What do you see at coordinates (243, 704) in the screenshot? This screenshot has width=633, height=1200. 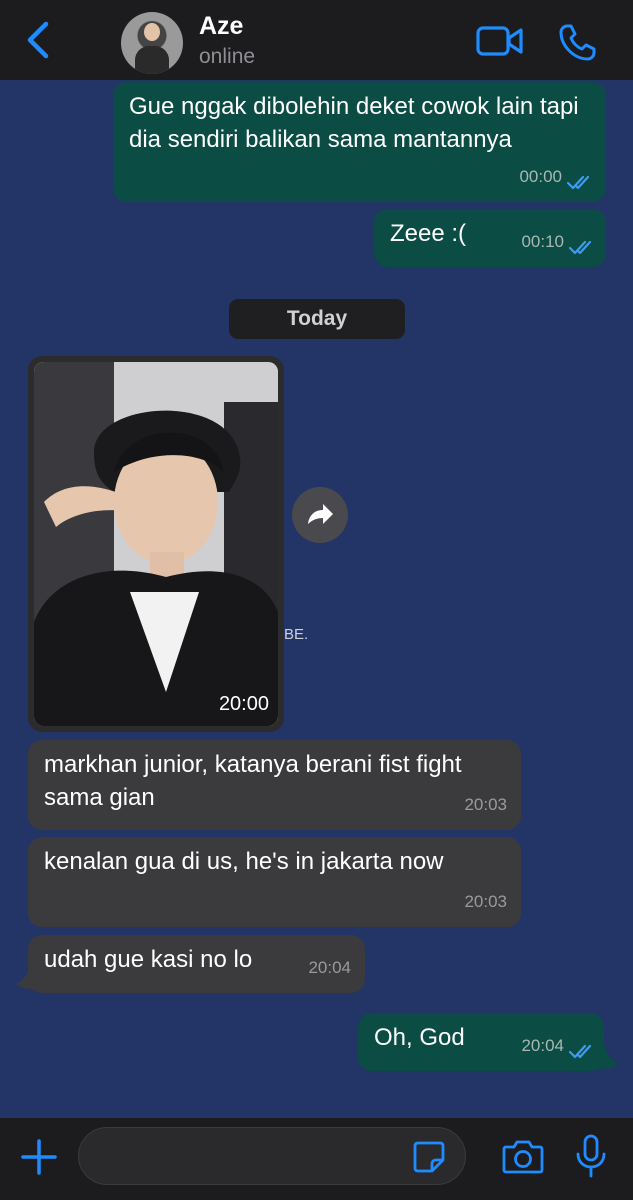 I see `photo-time: 20:00` at bounding box center [243, 704].